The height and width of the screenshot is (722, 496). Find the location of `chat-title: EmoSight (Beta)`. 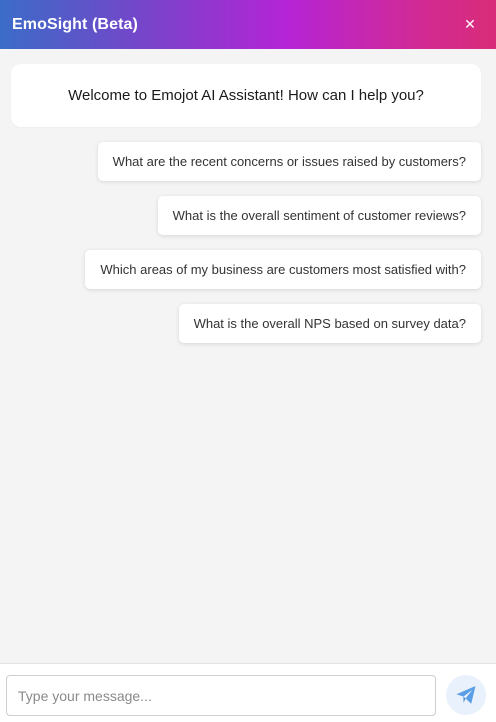

chat-title: EmoSight (Beta) is located at coordinates (75, 24).